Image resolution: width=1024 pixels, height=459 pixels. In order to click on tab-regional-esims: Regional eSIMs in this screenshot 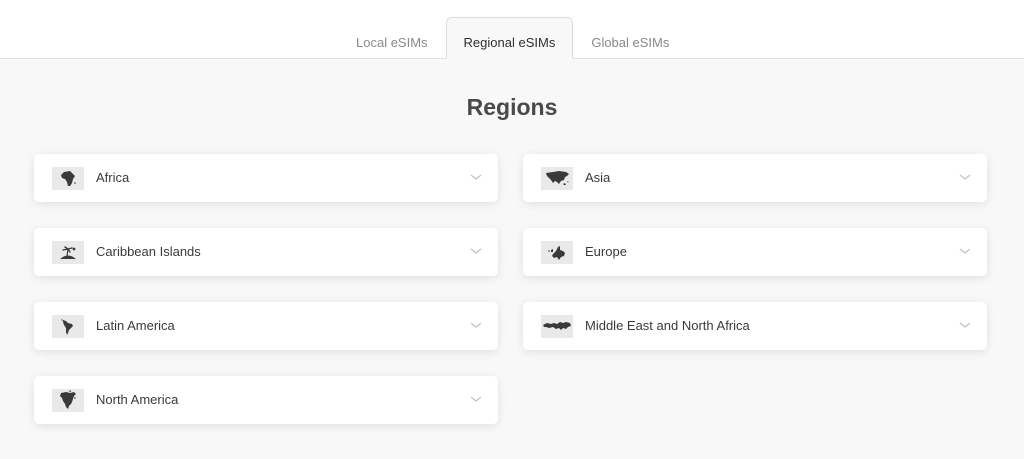, I will do `click(509, 38)`.